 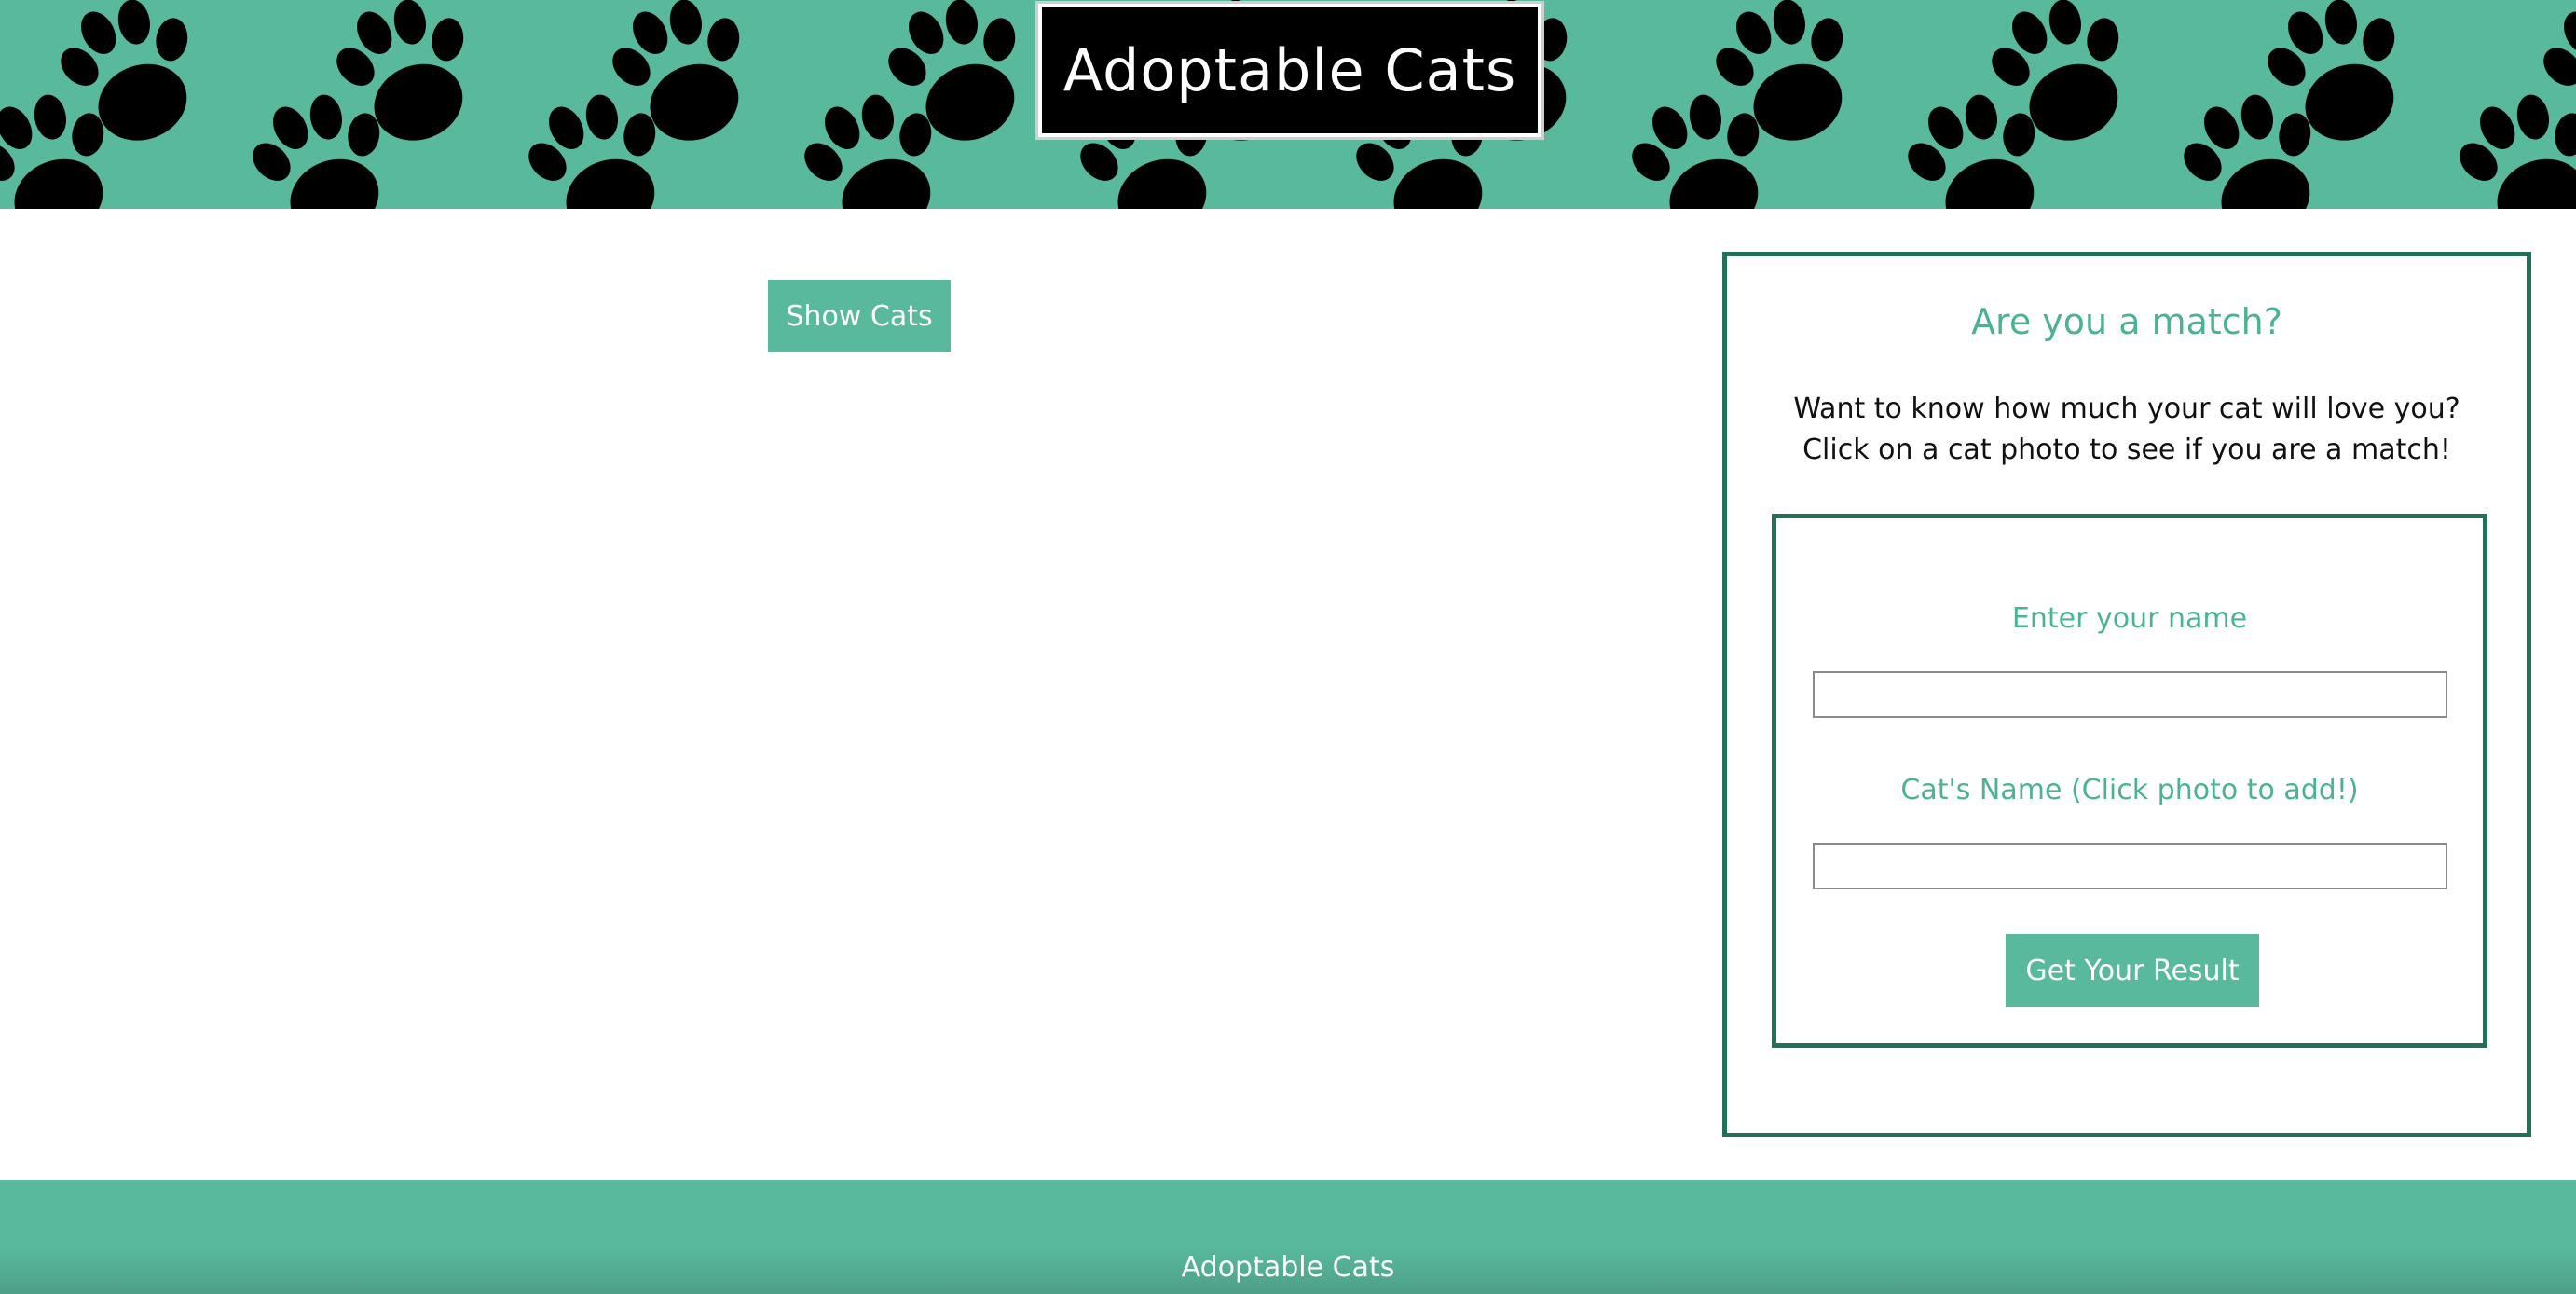 I want to click on name-field-label: Enter your name, so click(x=2129, y=618).